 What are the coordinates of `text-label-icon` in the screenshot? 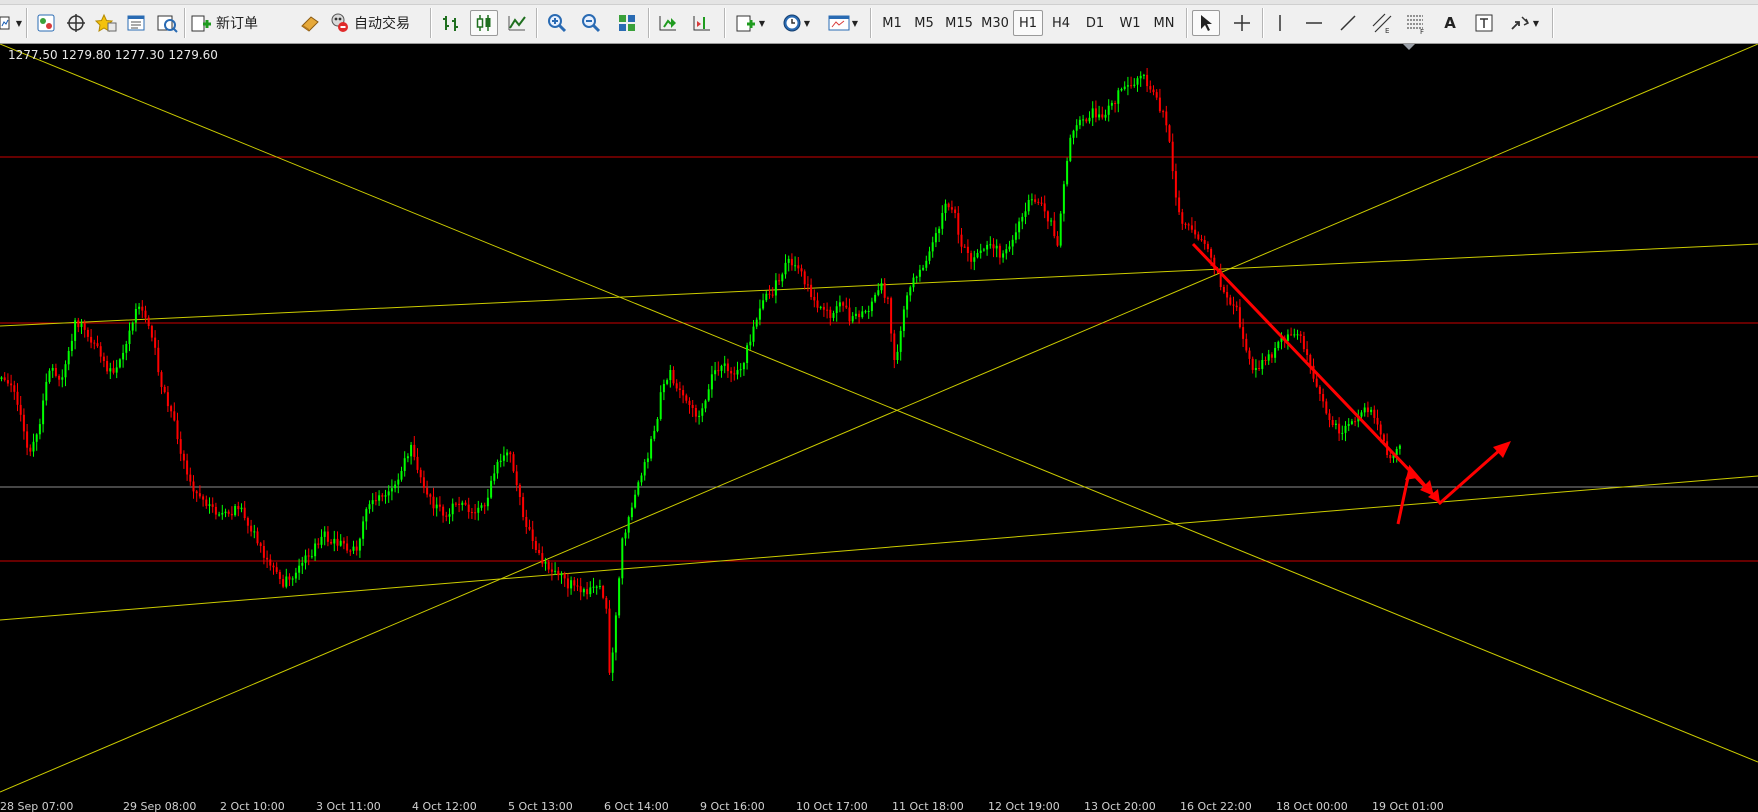 It's located at (1484, 23).